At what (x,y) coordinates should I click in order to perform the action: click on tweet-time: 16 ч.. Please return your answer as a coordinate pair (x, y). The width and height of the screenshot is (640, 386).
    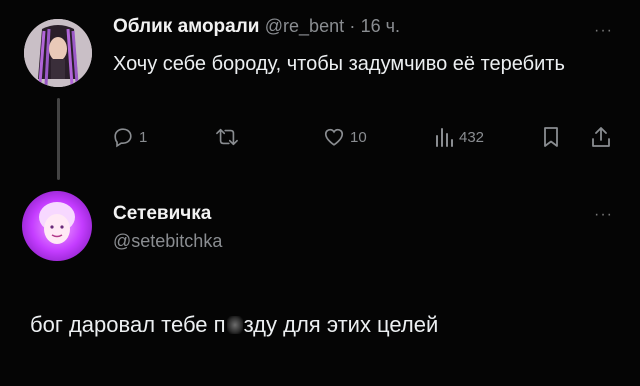
    Looking at the image, I should click on (380, 26).